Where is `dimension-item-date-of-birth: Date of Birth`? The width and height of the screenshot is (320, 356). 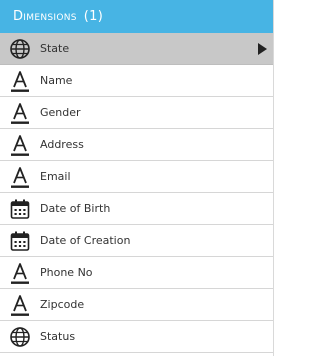
dimension-item-date-of-birth: Date of Birth is located at coordinates (136, 209).